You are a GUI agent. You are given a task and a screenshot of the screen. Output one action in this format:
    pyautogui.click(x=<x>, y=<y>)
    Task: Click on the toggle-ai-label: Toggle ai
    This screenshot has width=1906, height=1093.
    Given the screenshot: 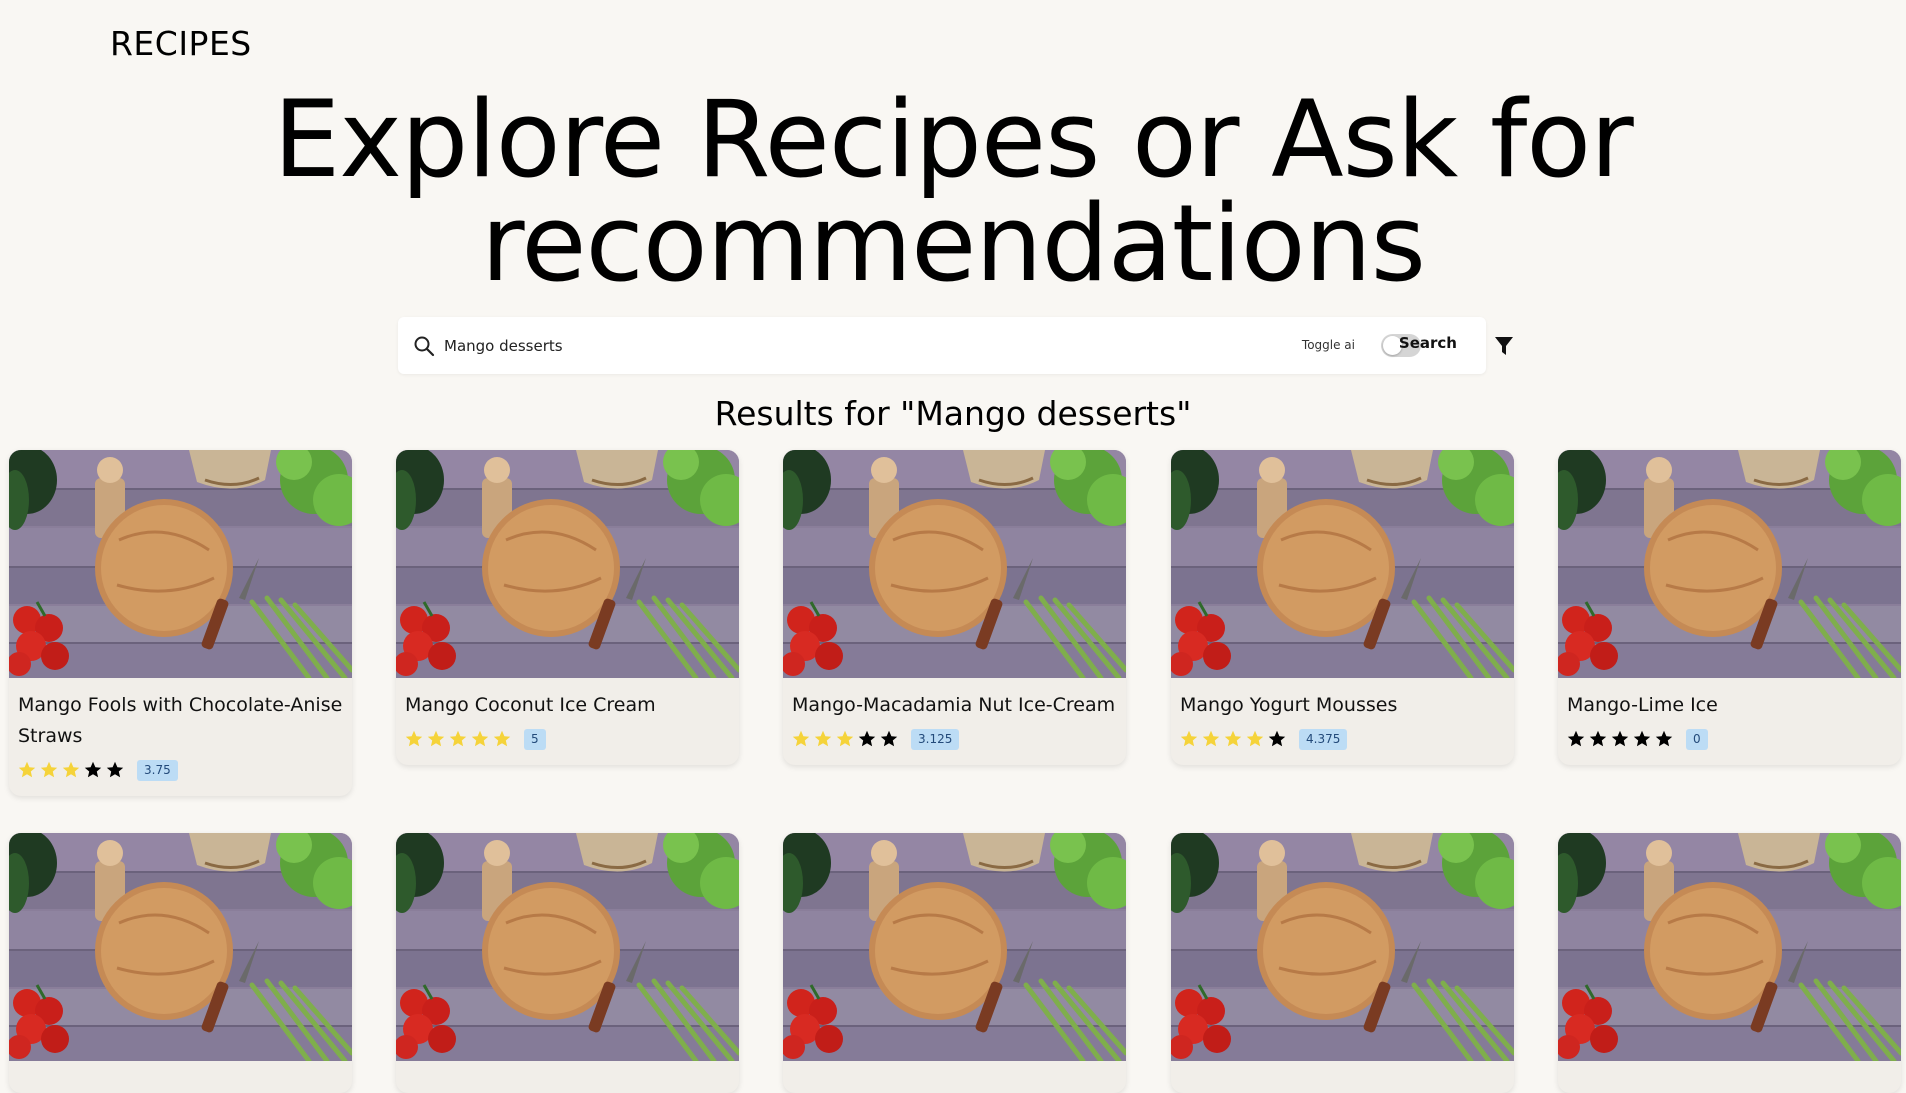 What is the action you would take?
    pyautogui.click(x=1328, y=345)
    